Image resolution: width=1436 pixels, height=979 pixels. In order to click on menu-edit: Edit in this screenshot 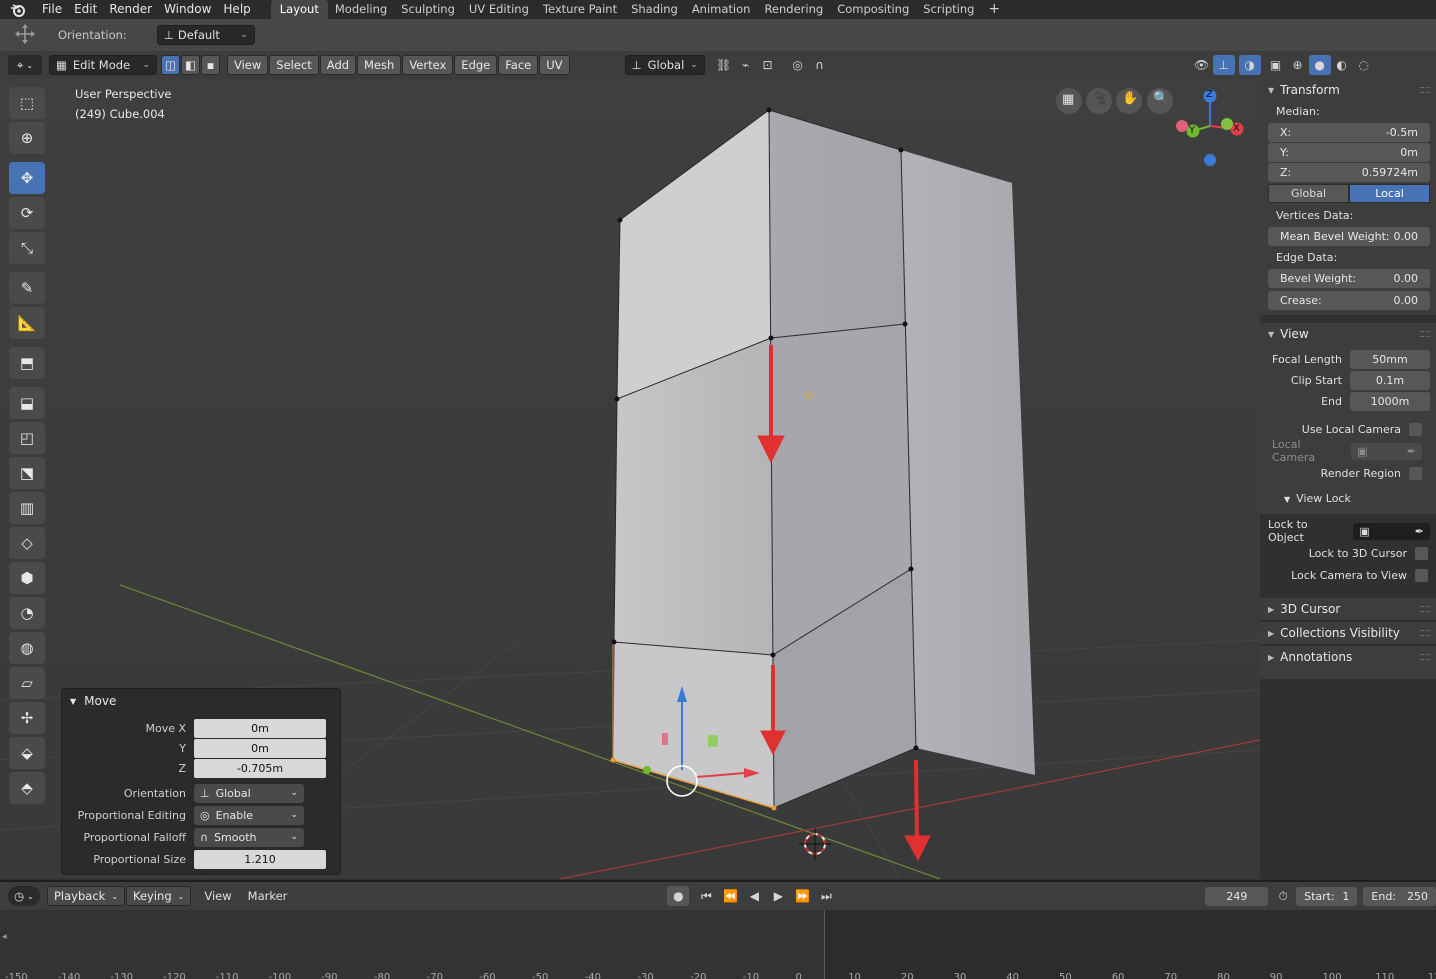, I will do `click(85, 9)`.